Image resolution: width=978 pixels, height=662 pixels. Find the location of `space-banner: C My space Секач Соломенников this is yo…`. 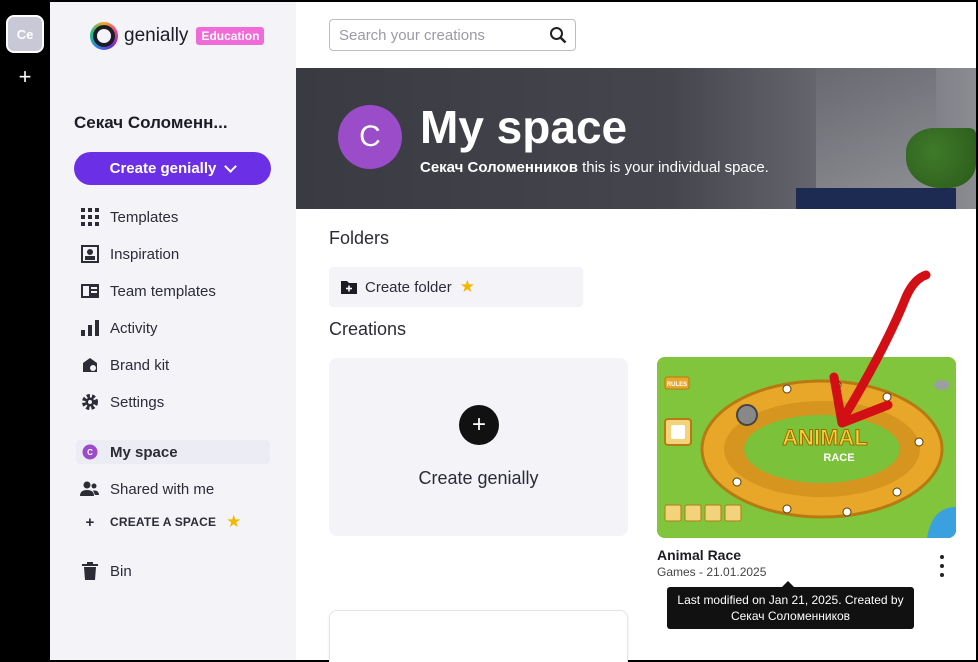

space-banner: C My space Секач Соломенников this is yo… is located at coordinates (636, 138).